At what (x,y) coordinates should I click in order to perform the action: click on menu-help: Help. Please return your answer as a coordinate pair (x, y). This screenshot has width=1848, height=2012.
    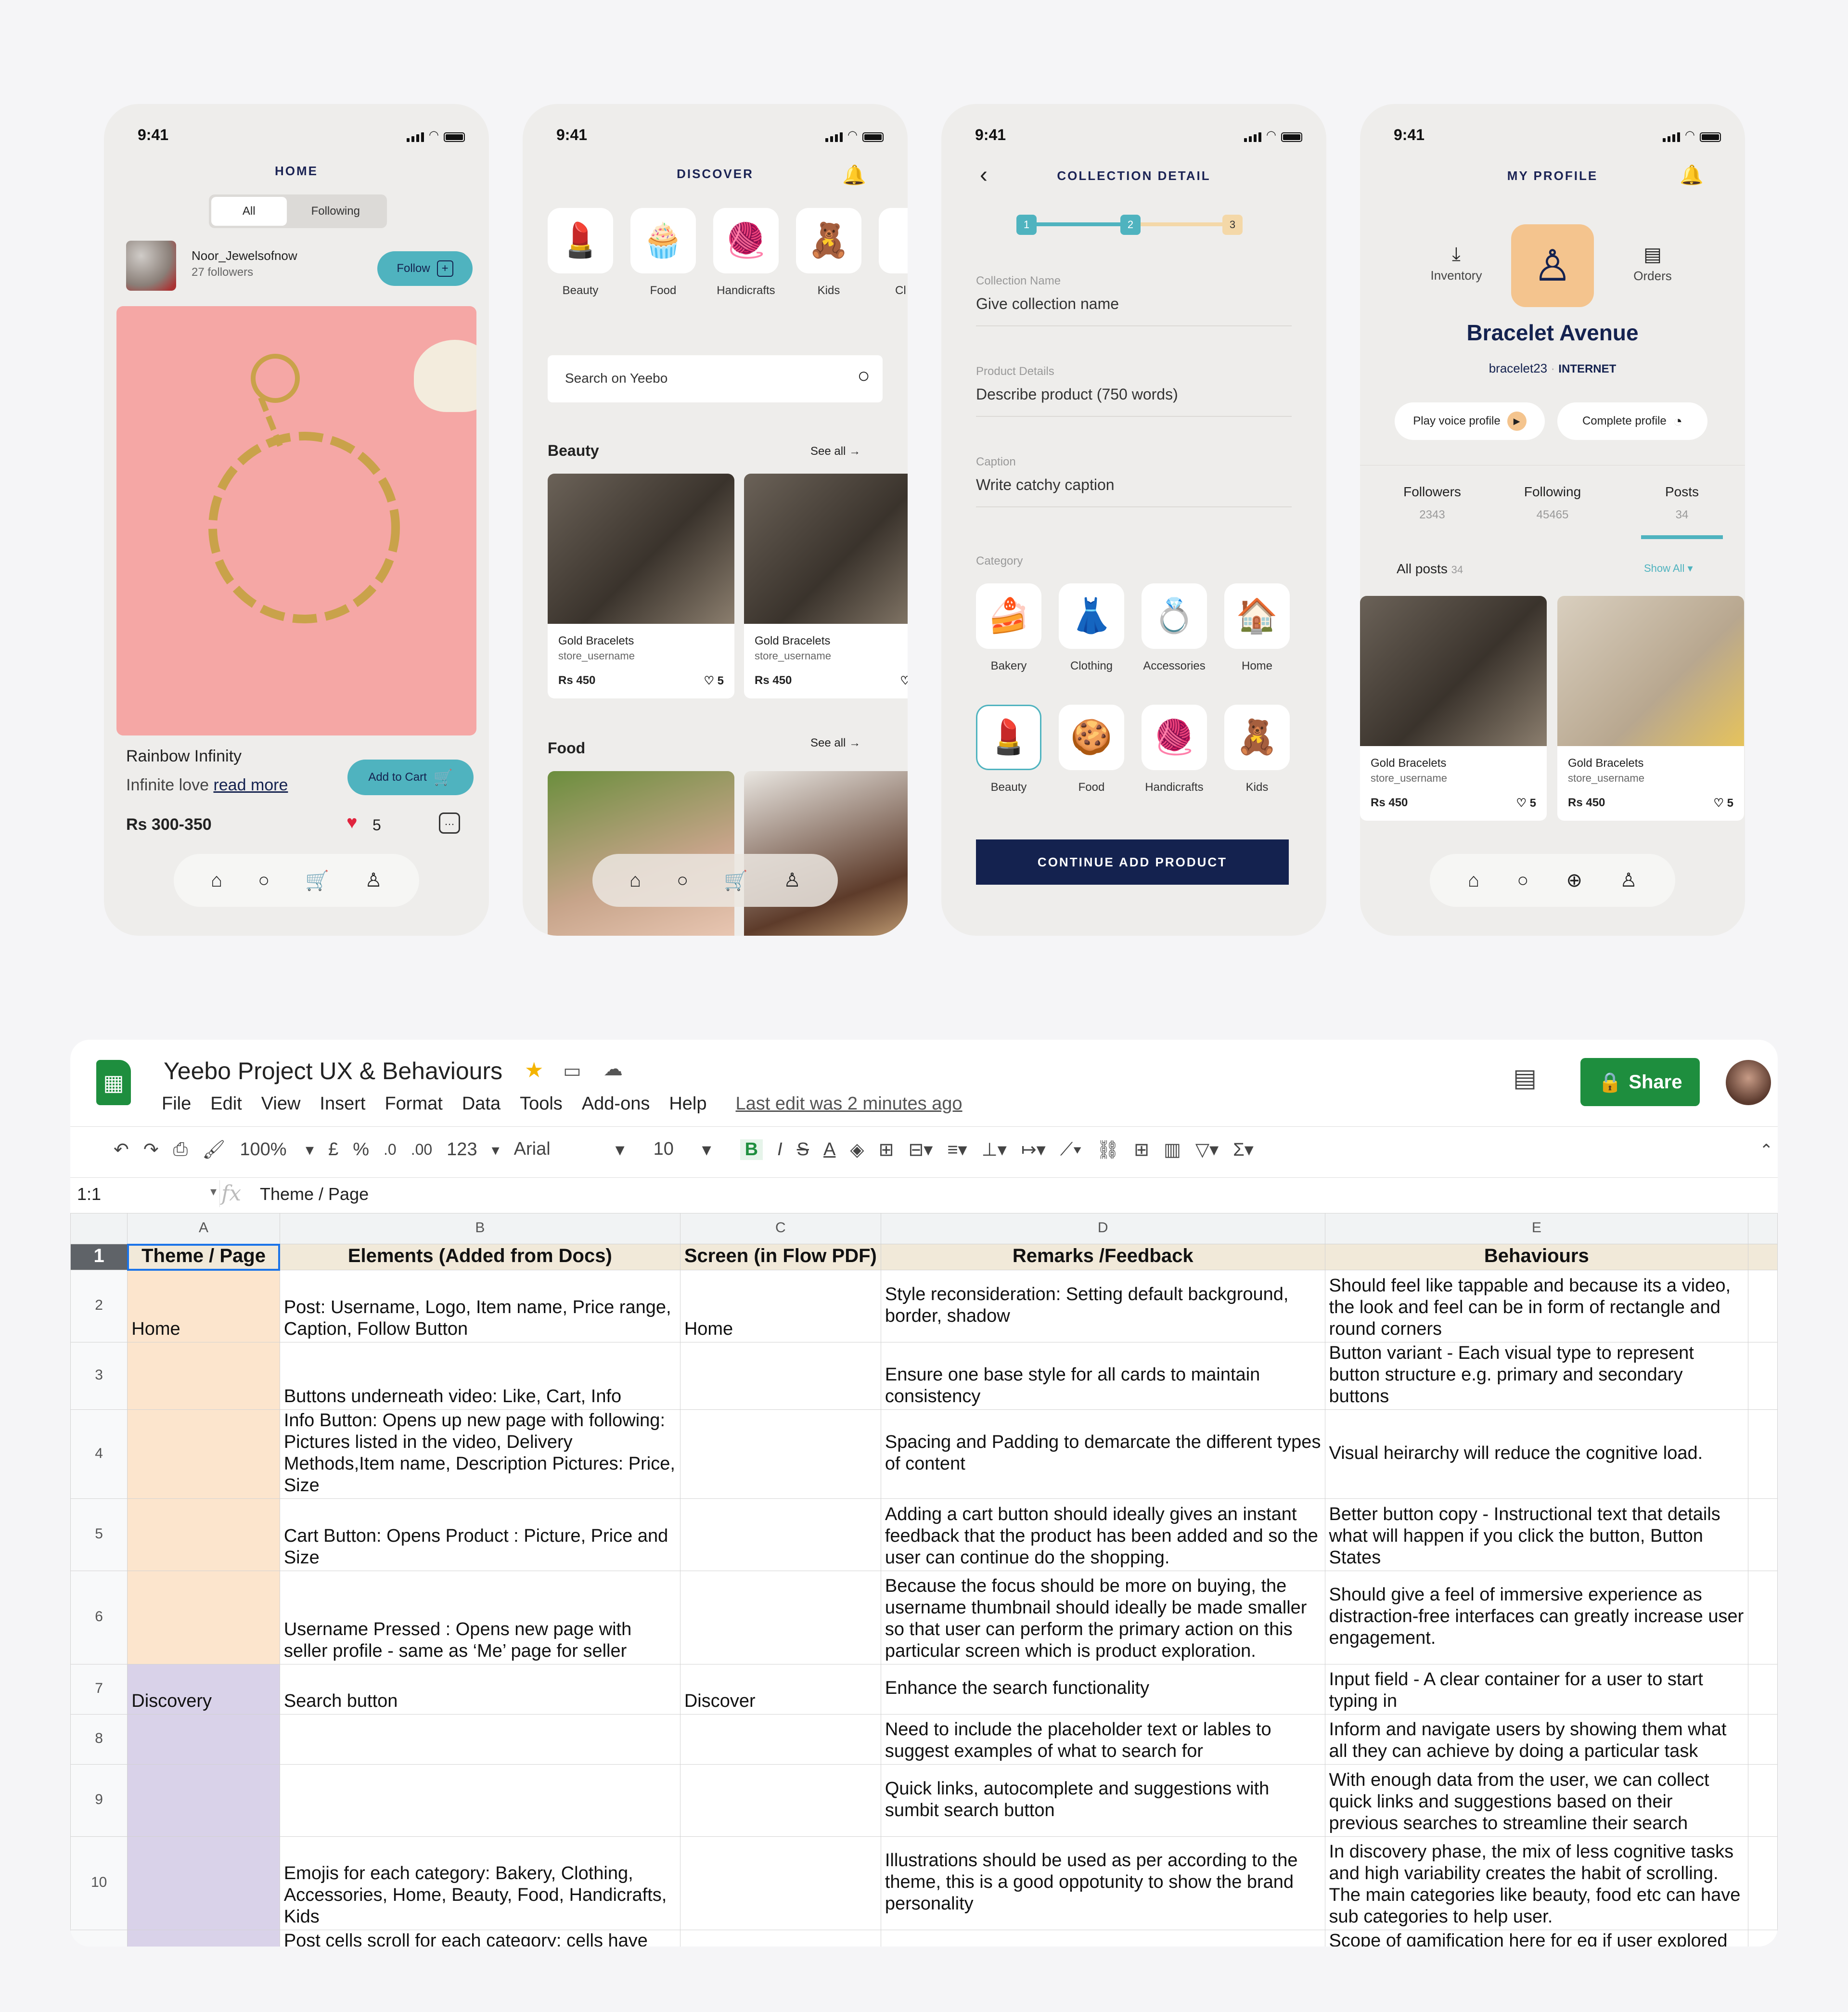
    Looking at the image, I should click on (687, 1104).